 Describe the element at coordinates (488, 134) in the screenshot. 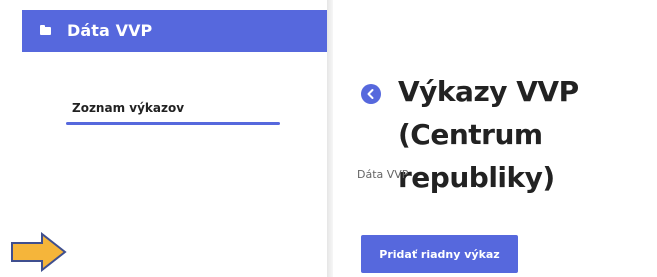

I see `page-title: Výkazy VVP (Centrum republiky)` at that location.